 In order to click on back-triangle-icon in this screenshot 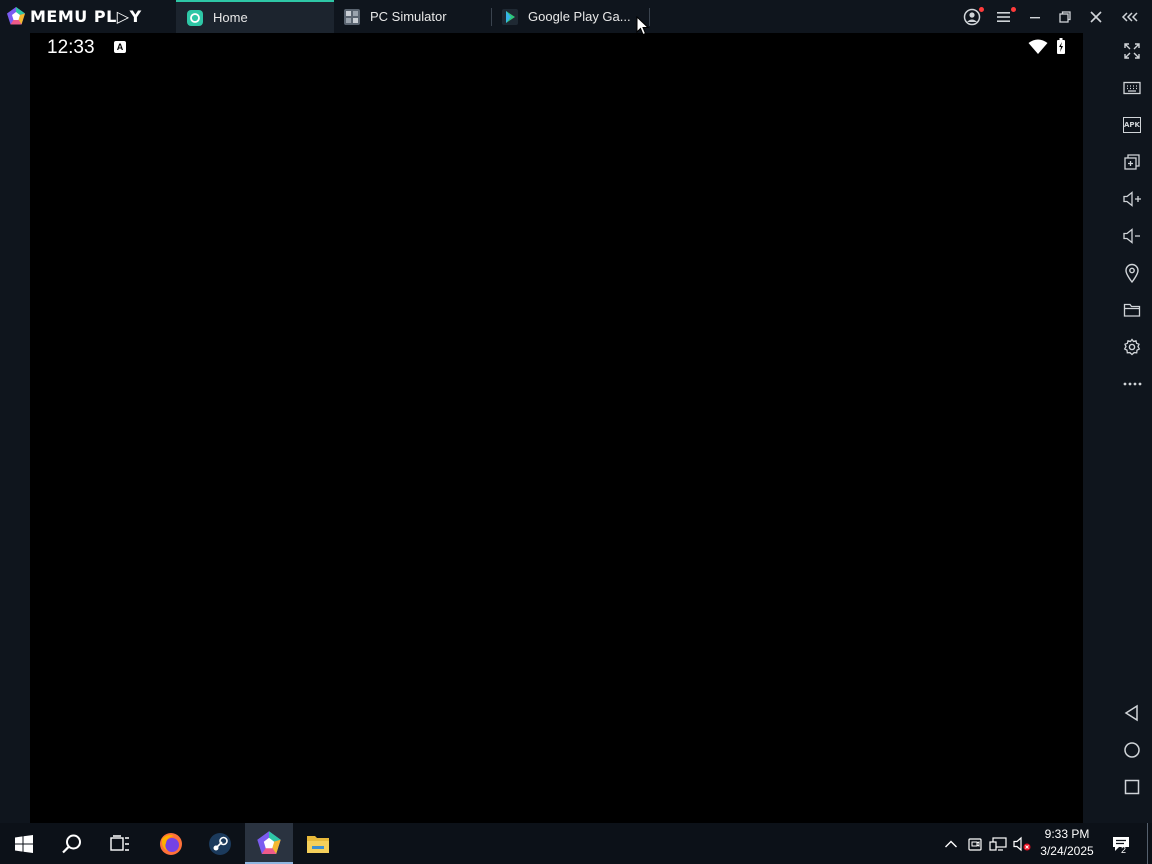, I will do `click(1131, 713)`.